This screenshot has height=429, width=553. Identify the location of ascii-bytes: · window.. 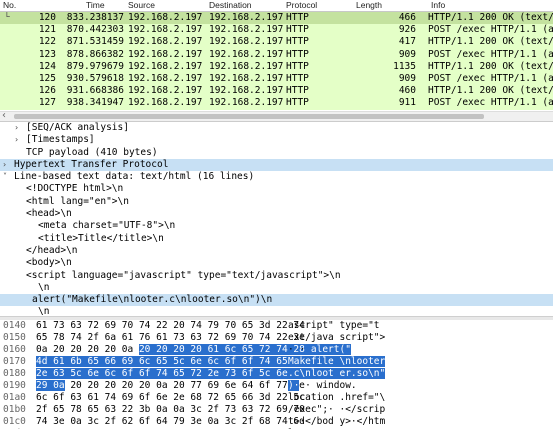
(328, 385).